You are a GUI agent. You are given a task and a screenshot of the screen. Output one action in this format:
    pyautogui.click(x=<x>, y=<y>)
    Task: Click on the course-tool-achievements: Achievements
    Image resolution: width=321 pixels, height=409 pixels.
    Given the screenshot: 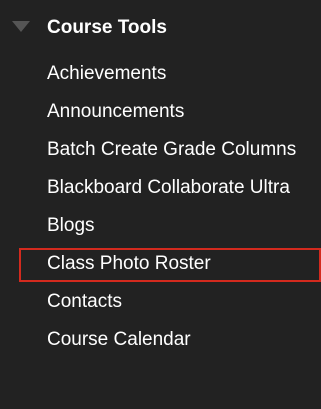 What is the action you would take?
    pyautogui.click(x=160, y=75)
    